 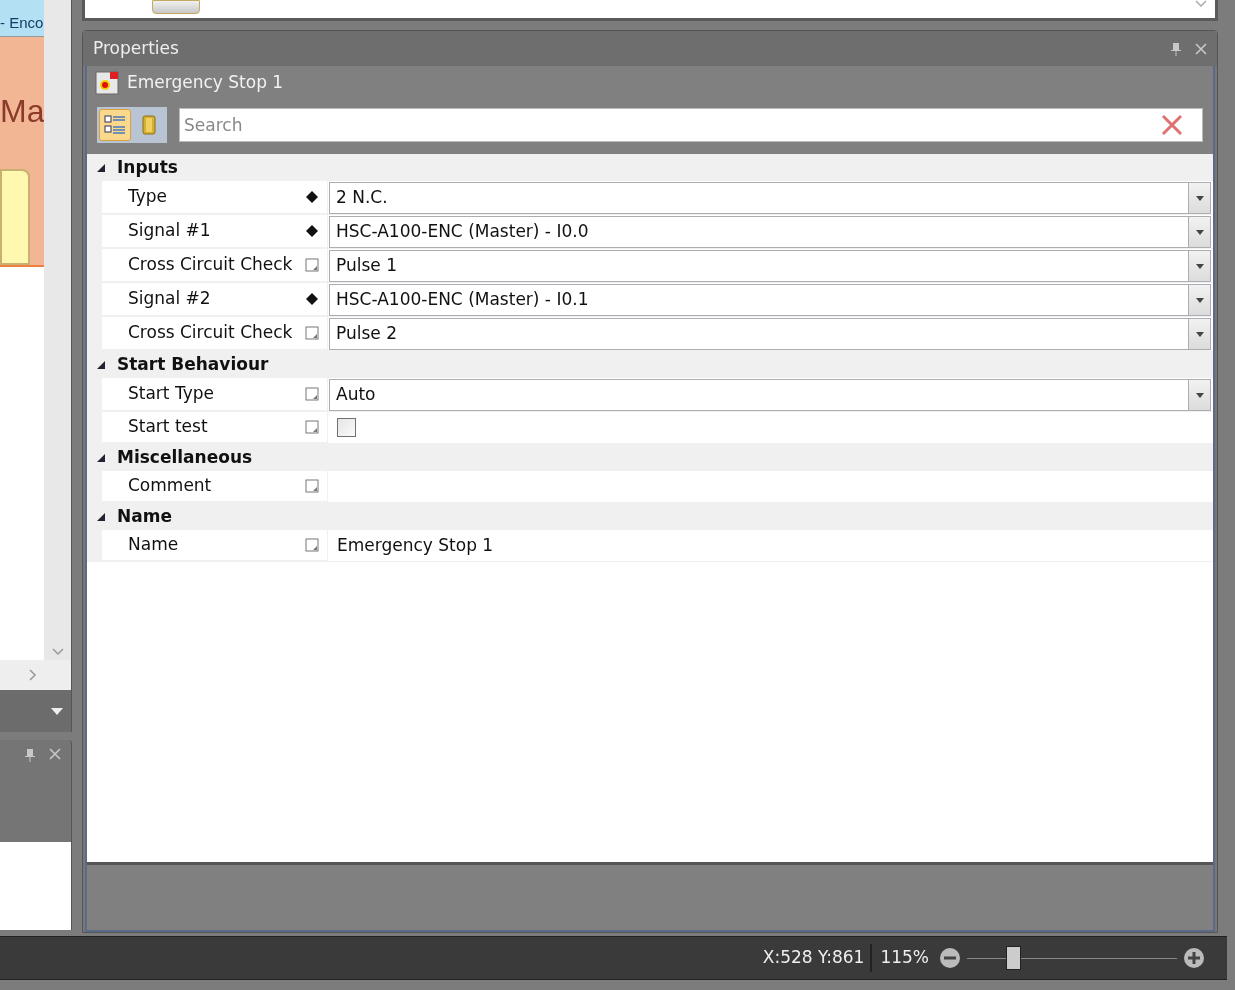 I want to click on canvas-text: Ma, so click(x=22, y=111).